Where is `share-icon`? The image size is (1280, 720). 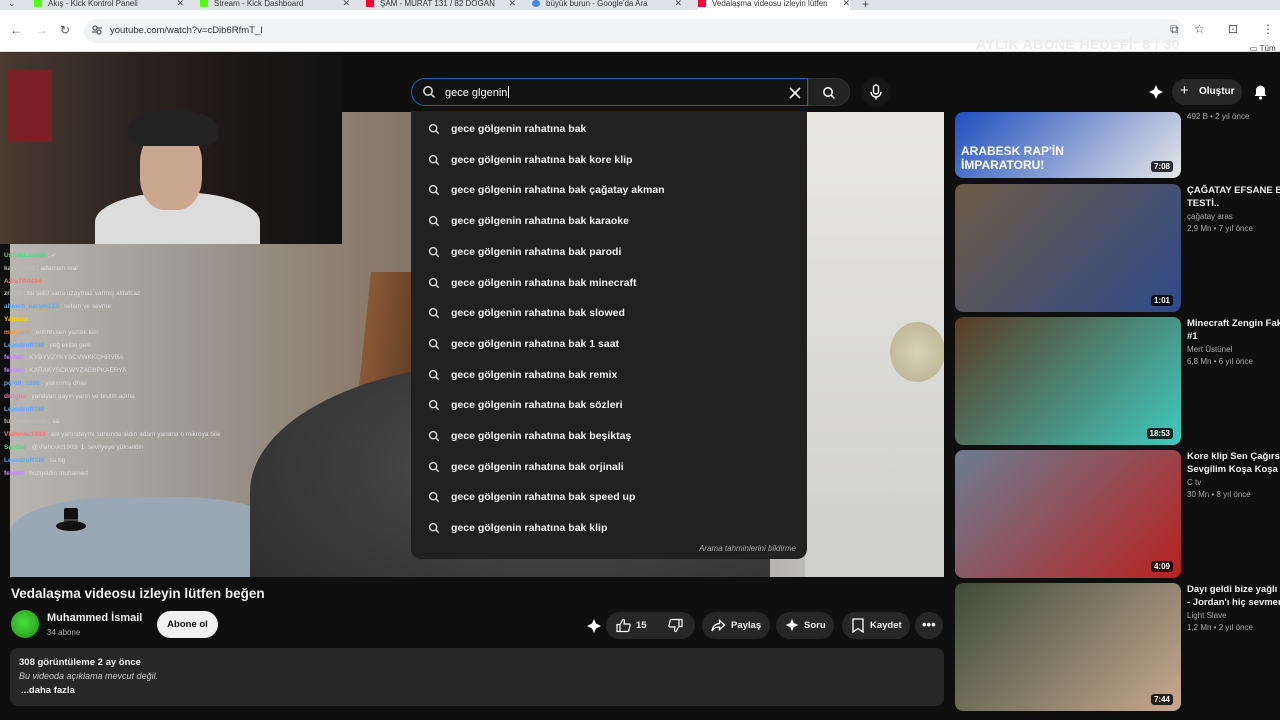
share-icon is located at coordinates (718, 625).